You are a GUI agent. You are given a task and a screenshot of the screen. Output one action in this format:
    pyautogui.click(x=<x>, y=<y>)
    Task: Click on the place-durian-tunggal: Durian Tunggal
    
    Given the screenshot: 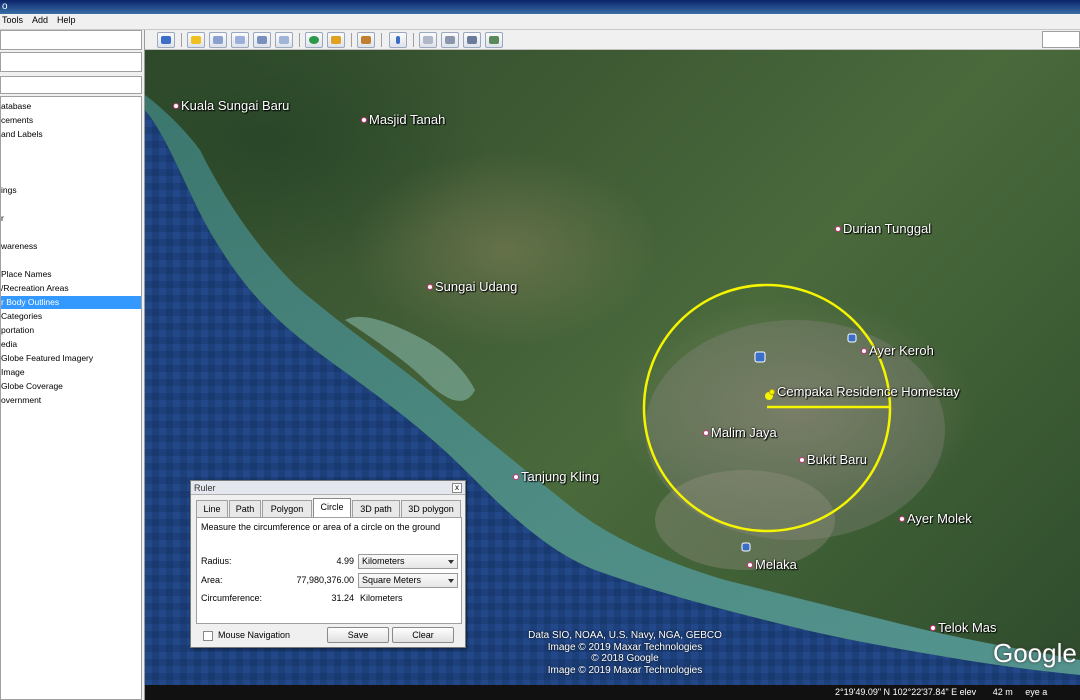 What is the action you would take?
    pyautogui.click(x=883, y=228)
    